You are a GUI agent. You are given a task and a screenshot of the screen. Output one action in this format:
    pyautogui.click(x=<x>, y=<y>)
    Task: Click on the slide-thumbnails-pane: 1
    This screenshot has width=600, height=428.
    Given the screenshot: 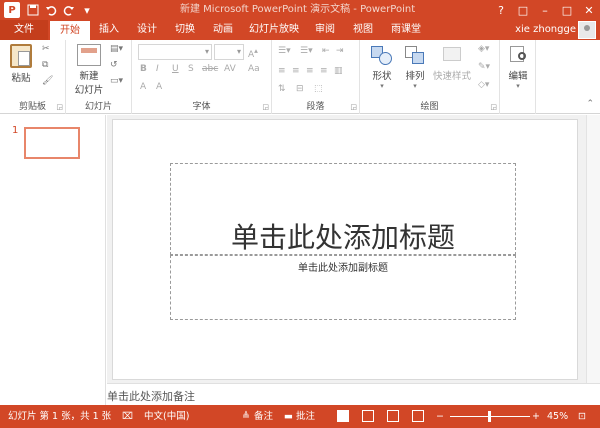 What is the action you would take?
    pyautogui.click(x=53, y=260)
    